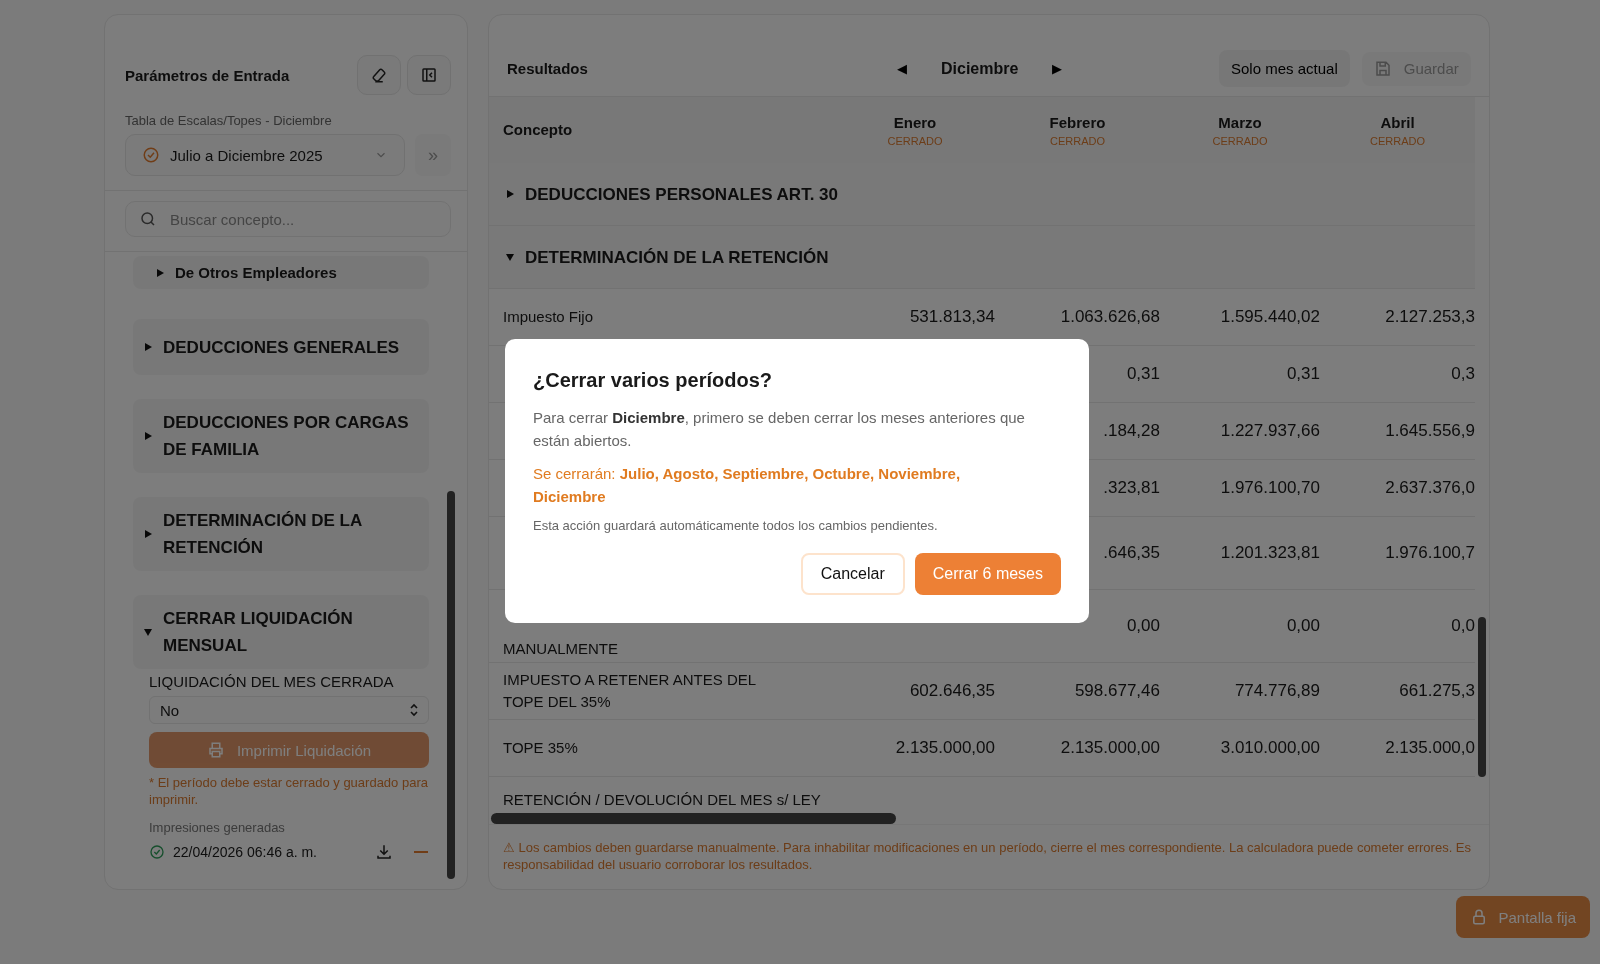  Describe the element at coordinates (1430, 747) in the screenshot. I see `value-cell: 2.135.000,0` at that location.